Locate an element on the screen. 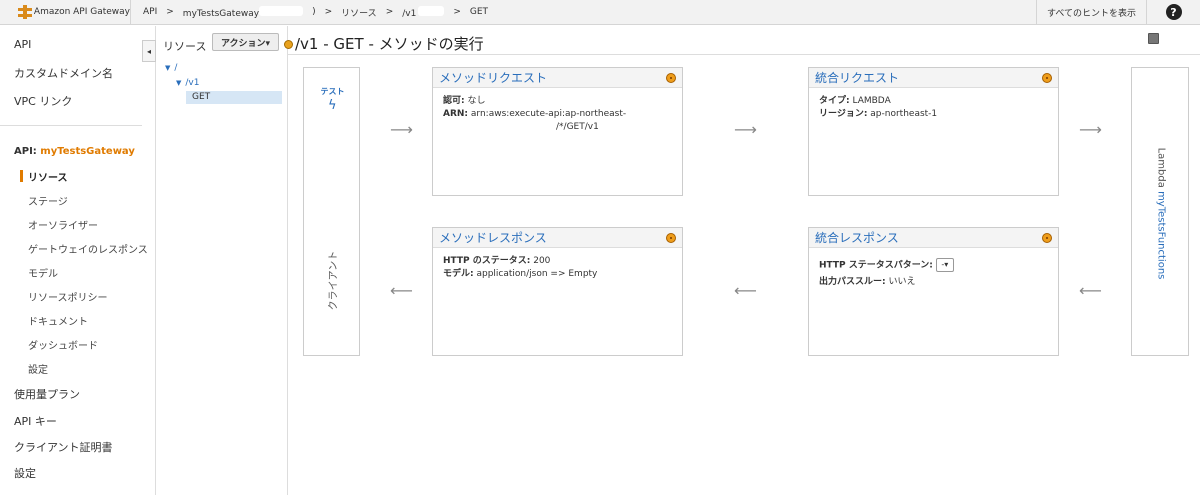  resource-tree-title: リソース is located at coordinates (185, 46).